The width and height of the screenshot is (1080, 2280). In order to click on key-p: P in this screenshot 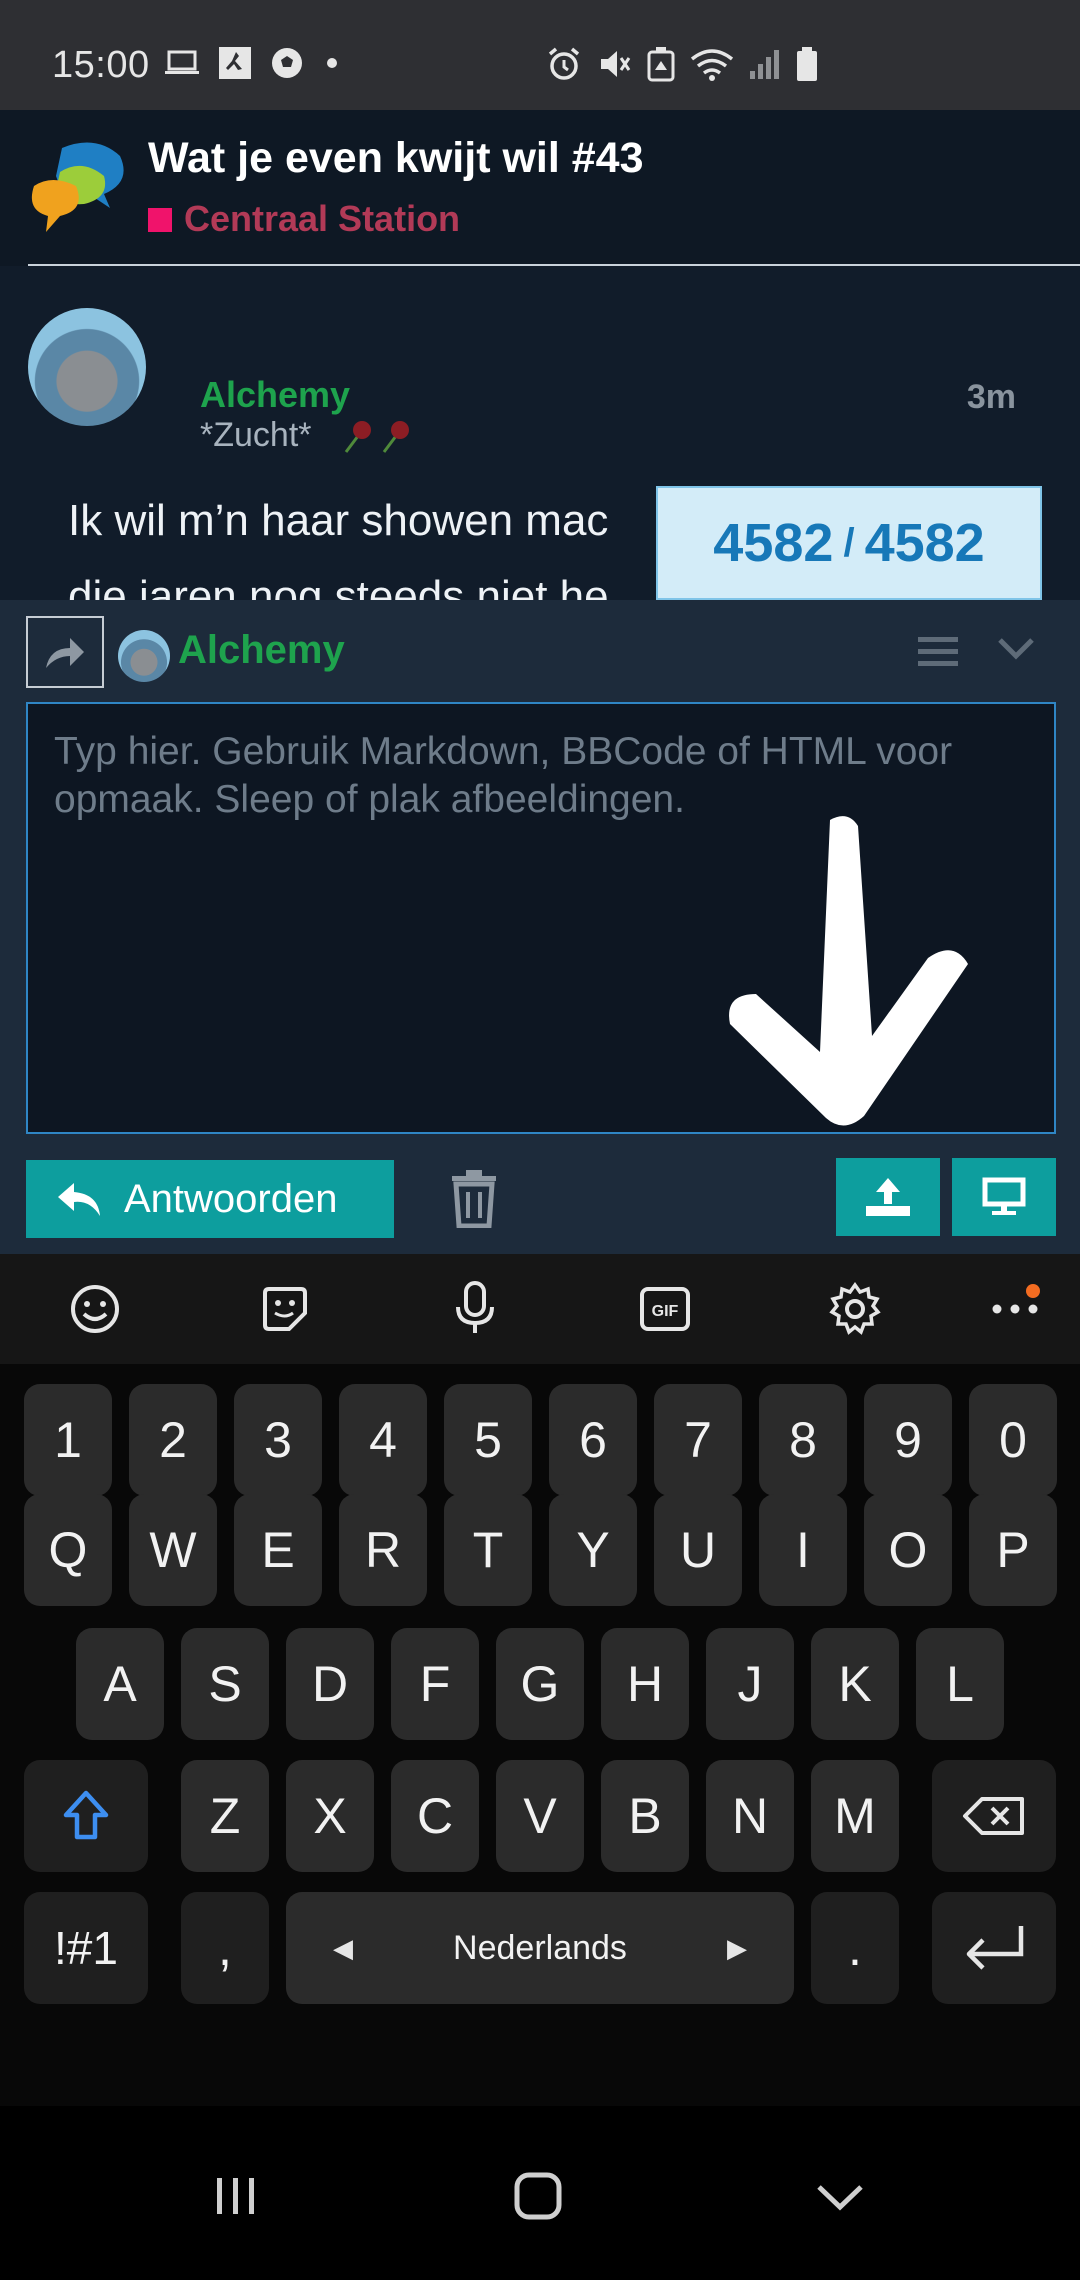, I will do `click(1013, 1550)`.